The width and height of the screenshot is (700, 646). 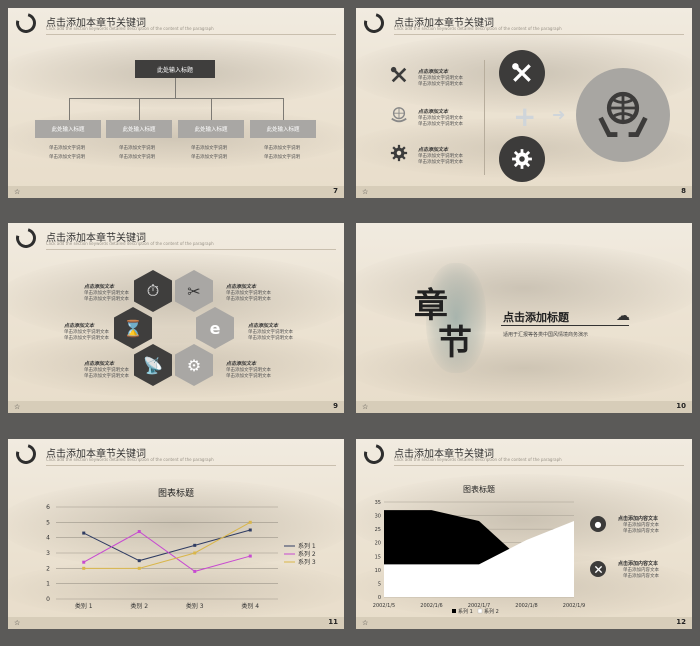 I want to click on slide-10: 章 节 点击添加标题 ☁ 适用于汇报等各类中国风情境商务演示 ☆ 10, so click(x=524, y=318).